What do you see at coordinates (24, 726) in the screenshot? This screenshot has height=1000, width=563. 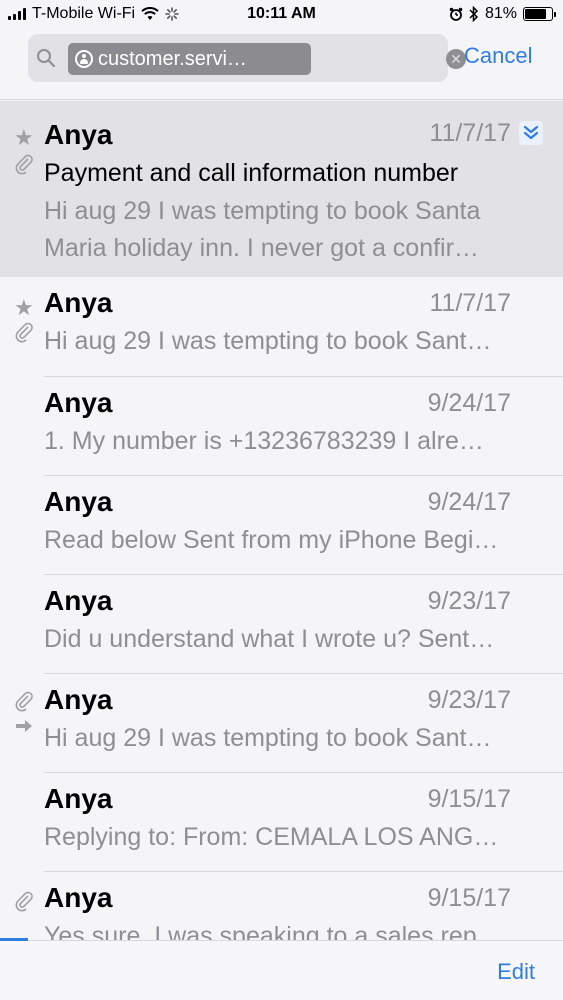 I see `forward-icon` at bounding box center [24, 726].